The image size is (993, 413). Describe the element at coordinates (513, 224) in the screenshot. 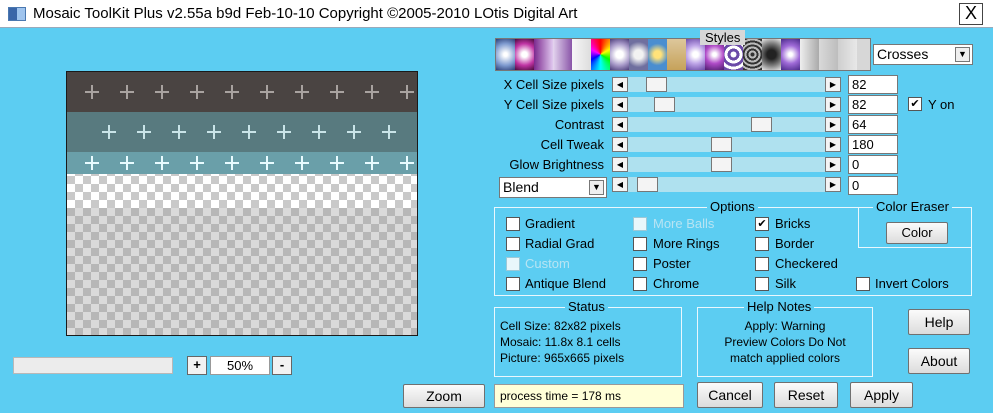

I see `gradient-checkbox` at that location.